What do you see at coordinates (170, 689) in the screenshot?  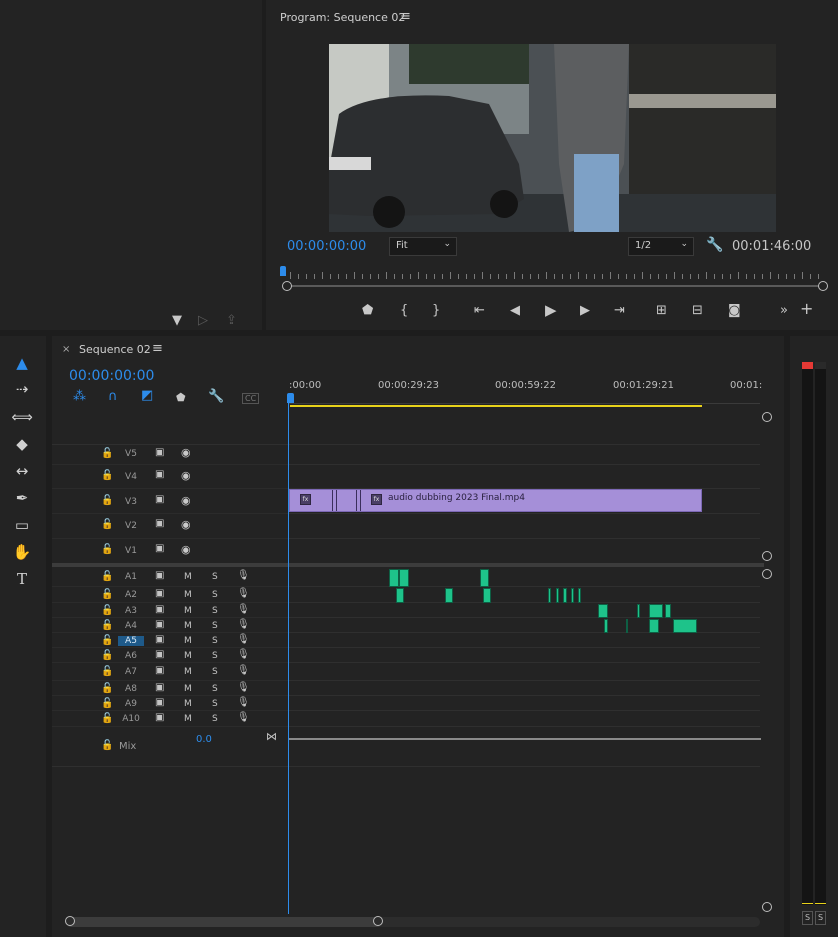 I see `track-header-a8` at bounding box center [170, 689].